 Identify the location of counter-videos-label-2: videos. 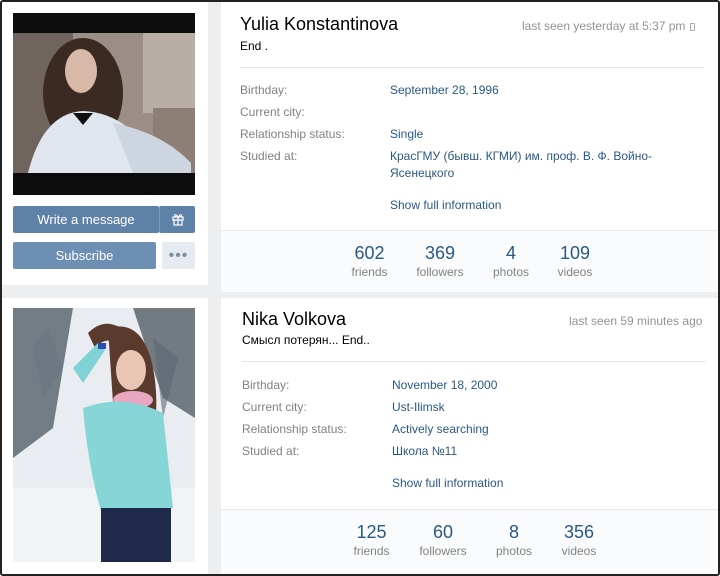
(579, 551).